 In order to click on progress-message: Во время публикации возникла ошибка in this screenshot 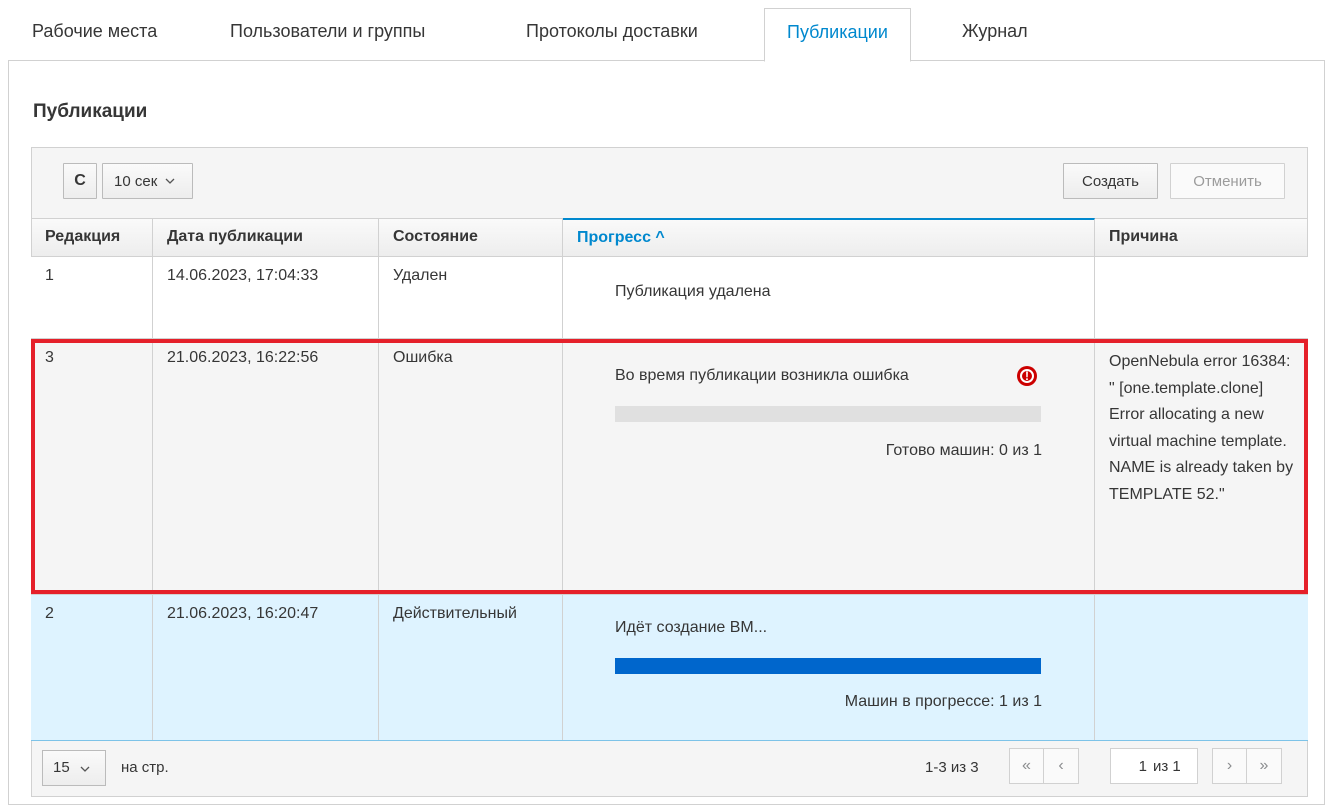, I will do `click(762, 375)`.